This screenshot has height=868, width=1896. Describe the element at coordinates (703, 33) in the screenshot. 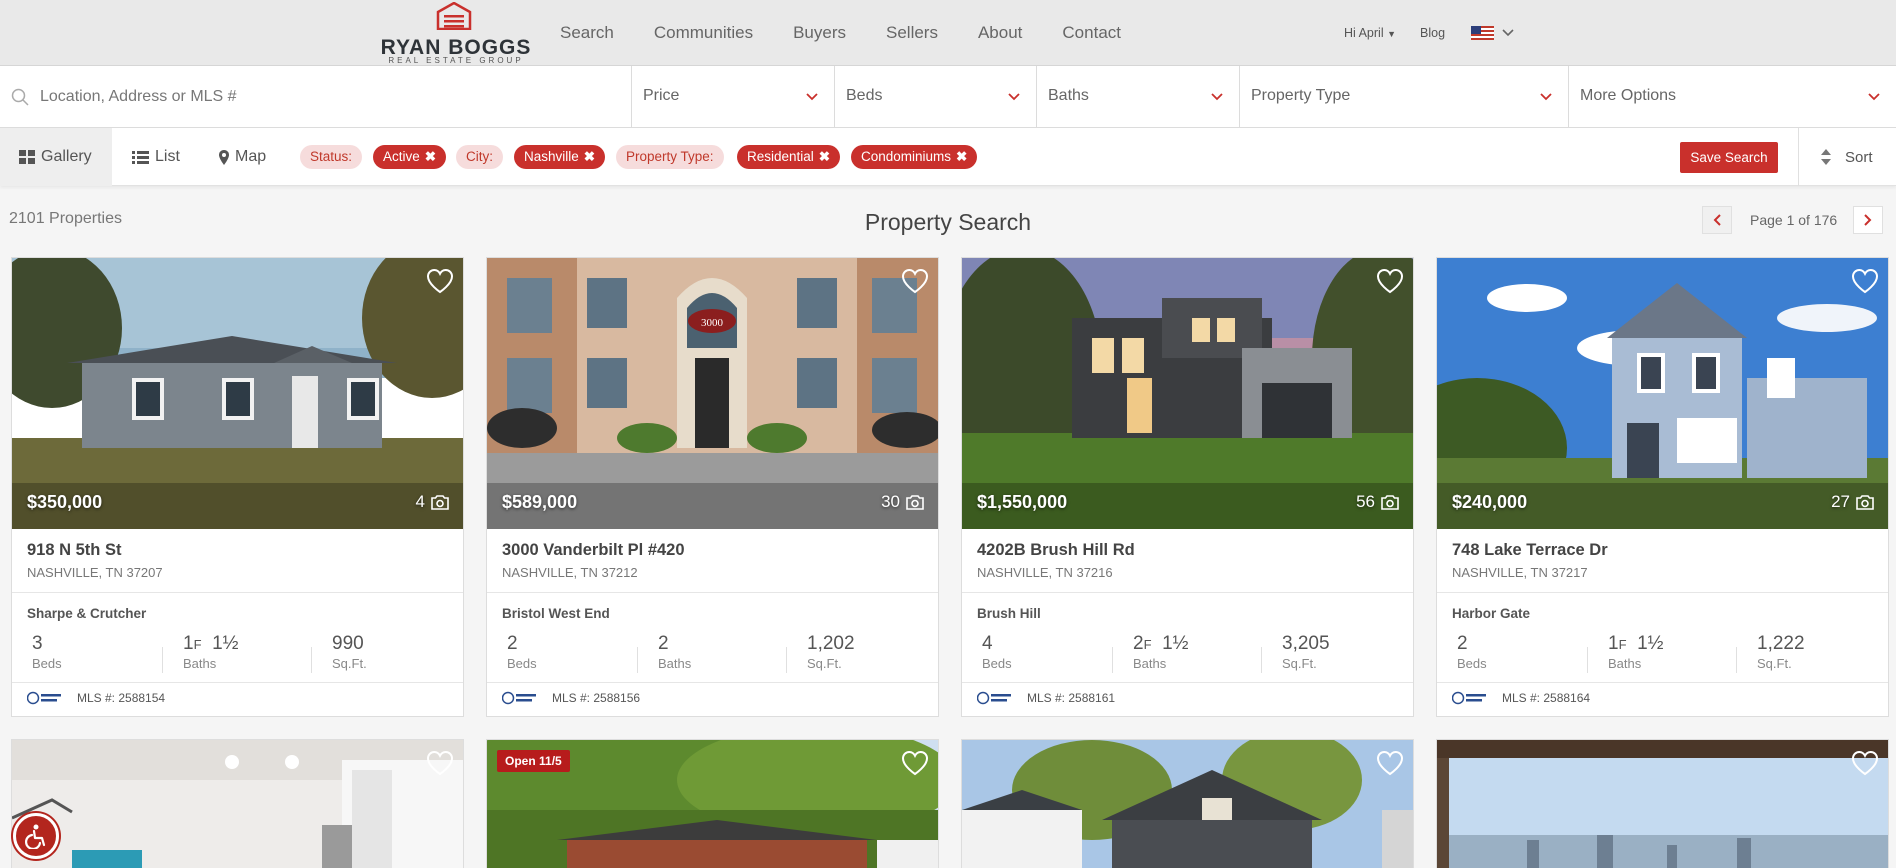

I see `nav-communities: Communities` at that location.